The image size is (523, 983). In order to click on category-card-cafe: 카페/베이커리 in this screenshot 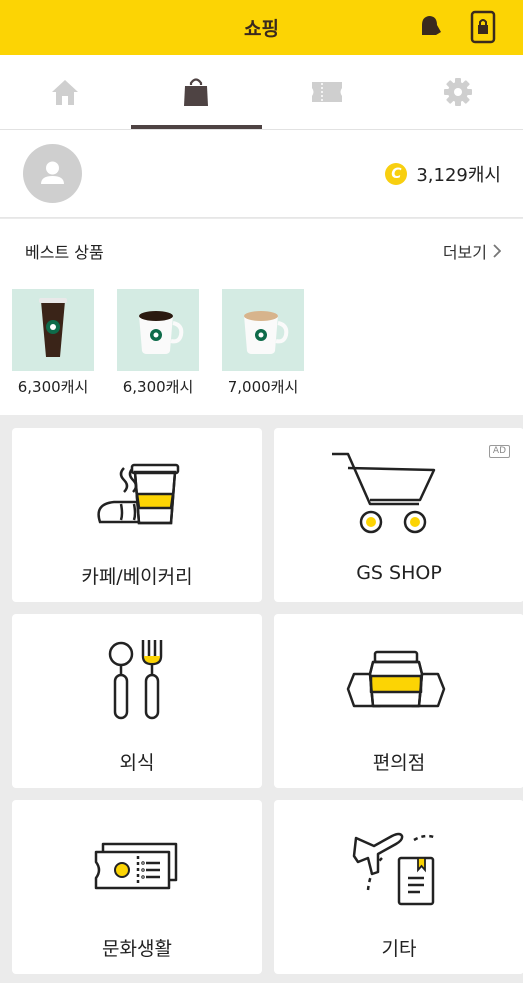, I will do `click(137, 515)`.